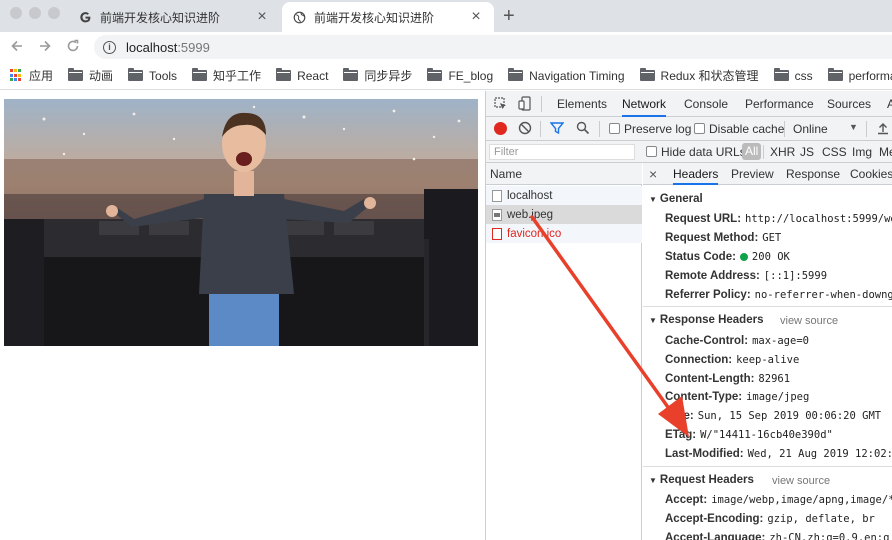 Image resolution: width=892 pixels, height=540 pixels. I want to click on detail-tab-preview: Preview, so click(752, 174).